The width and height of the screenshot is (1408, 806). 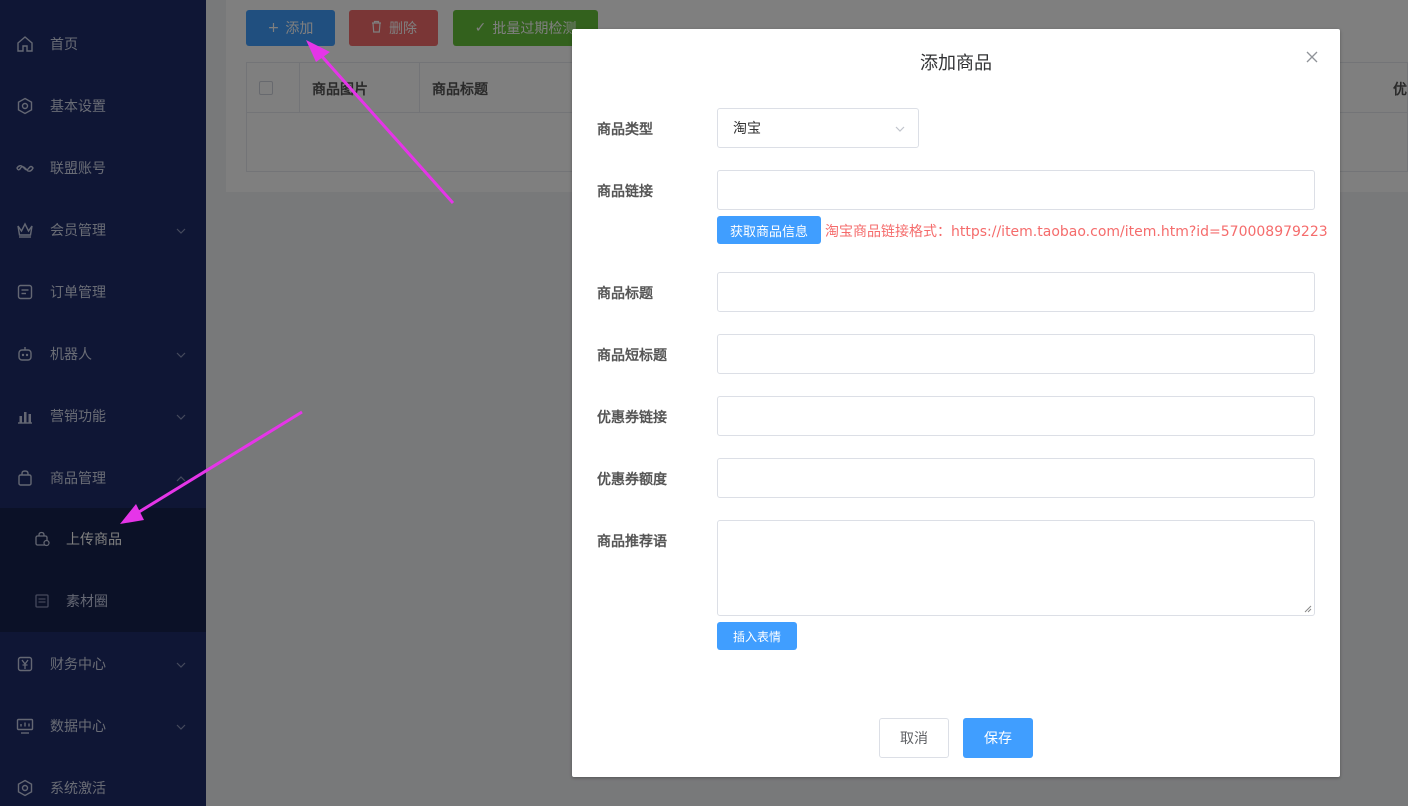 What do you see at coordinates (747, 129) in the screenshot?
I see `product-type-value: 淘宝` at bounding box center [747, 129].